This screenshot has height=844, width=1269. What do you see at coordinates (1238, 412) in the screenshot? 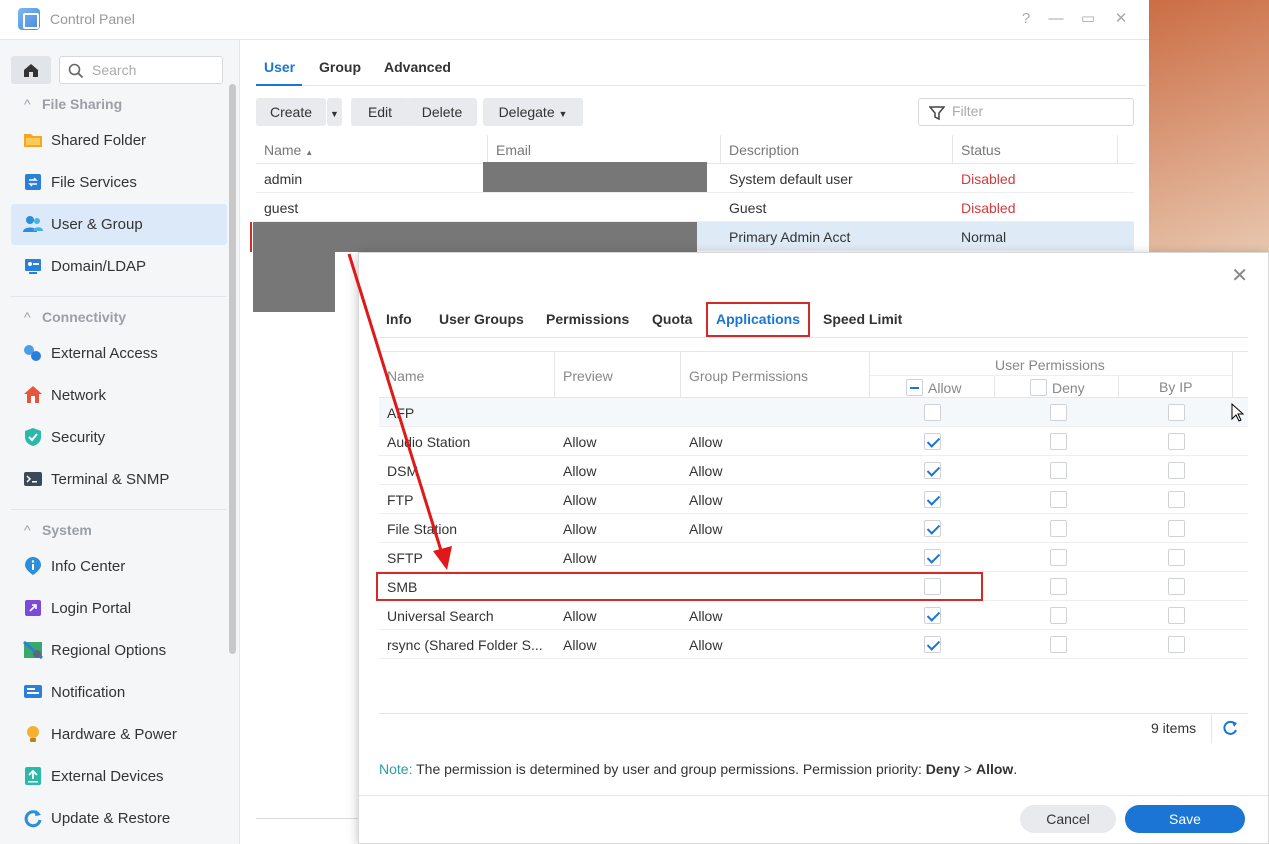
I see `mouse-cursor-icon` at bounding box center [1238, 412].